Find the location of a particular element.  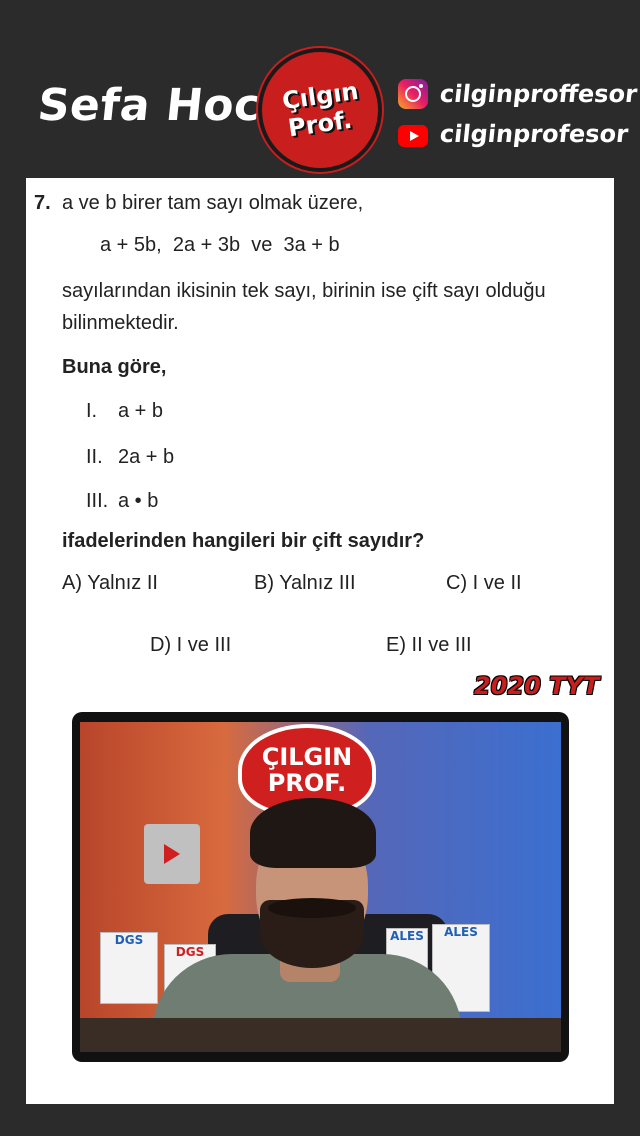

video-logo-line2: PROF. is located at coordinates (307, 783).